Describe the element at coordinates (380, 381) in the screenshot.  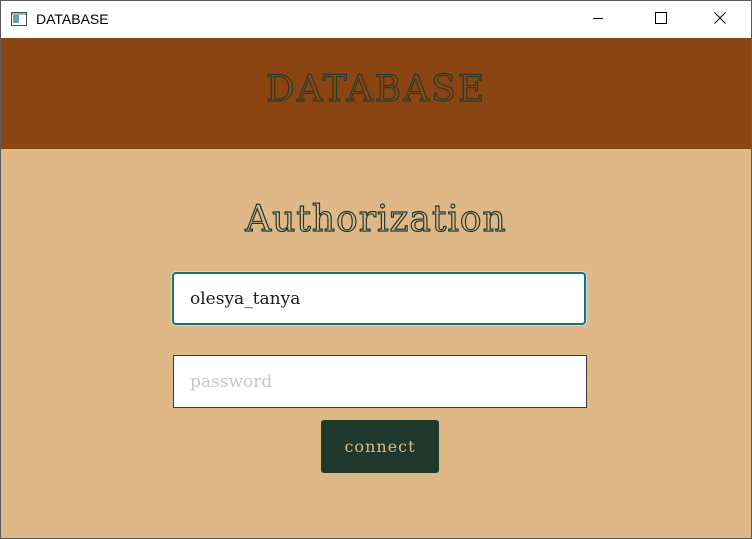
I see `password-input` at that location.